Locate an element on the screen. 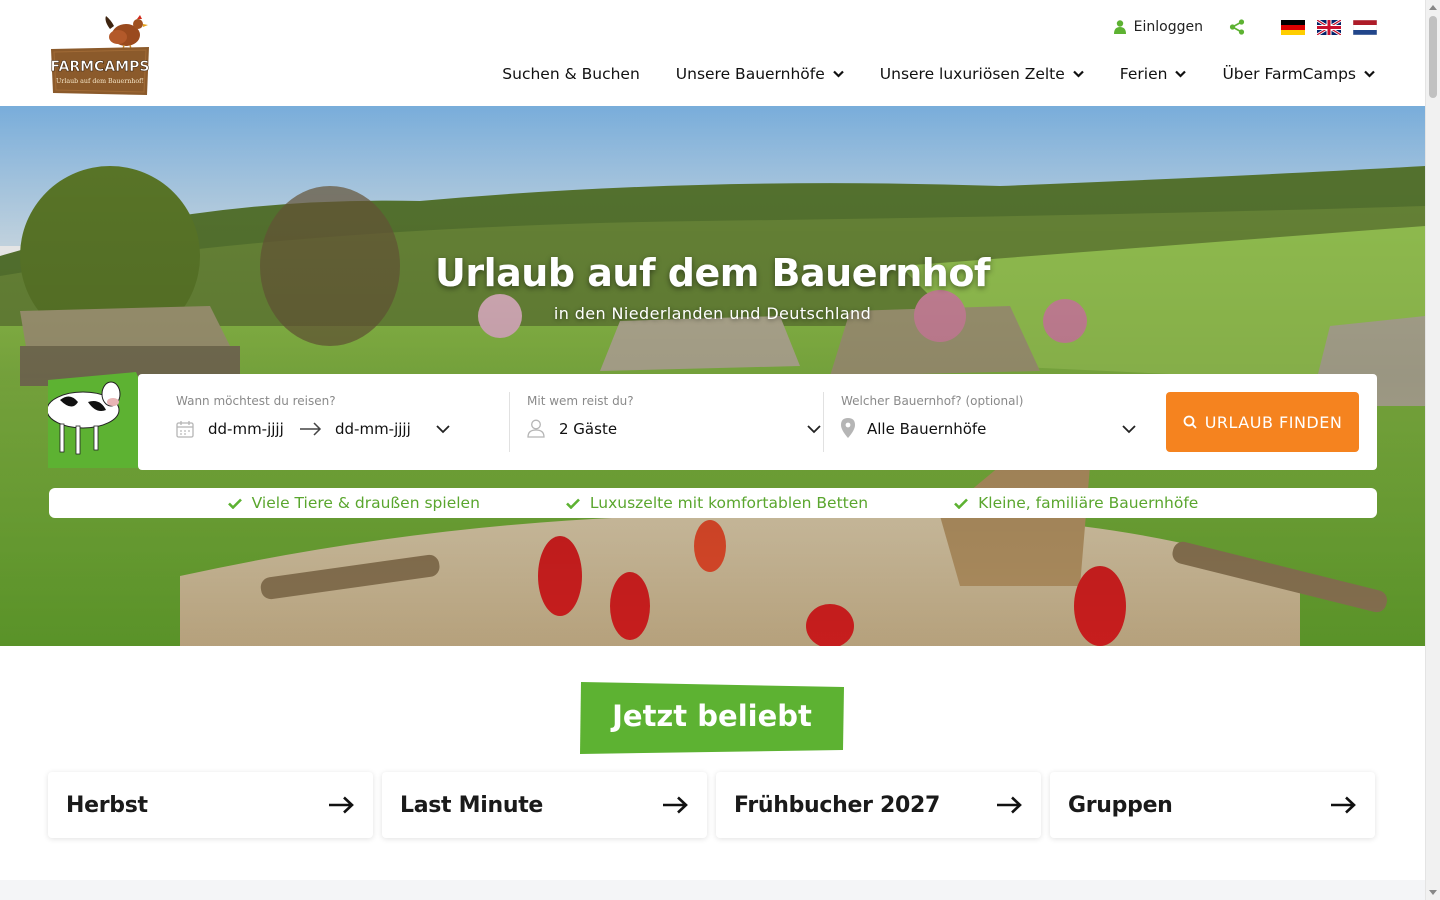 This screenshot has width=1440, height=900. hero-subtitle: in den Niederlanden und Deutschland is located at coordinates (712, 313).